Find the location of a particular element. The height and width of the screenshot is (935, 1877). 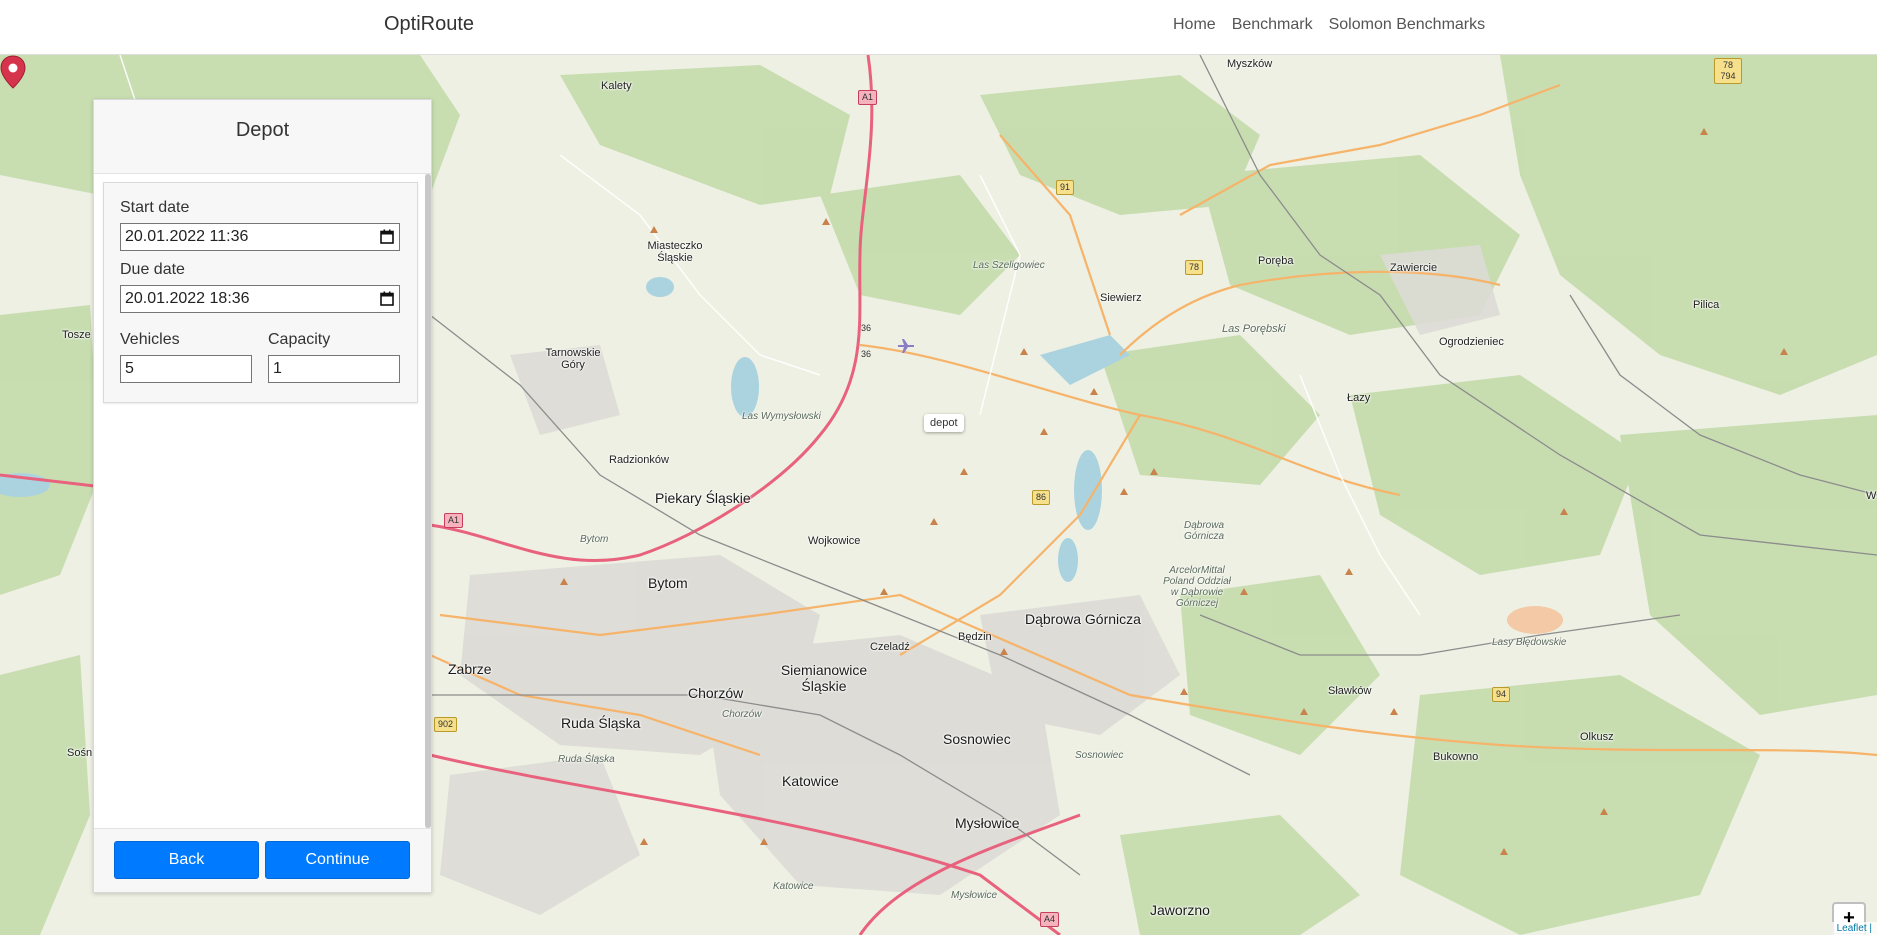

capacity-input: 1 is located at coordinates (334, 369).